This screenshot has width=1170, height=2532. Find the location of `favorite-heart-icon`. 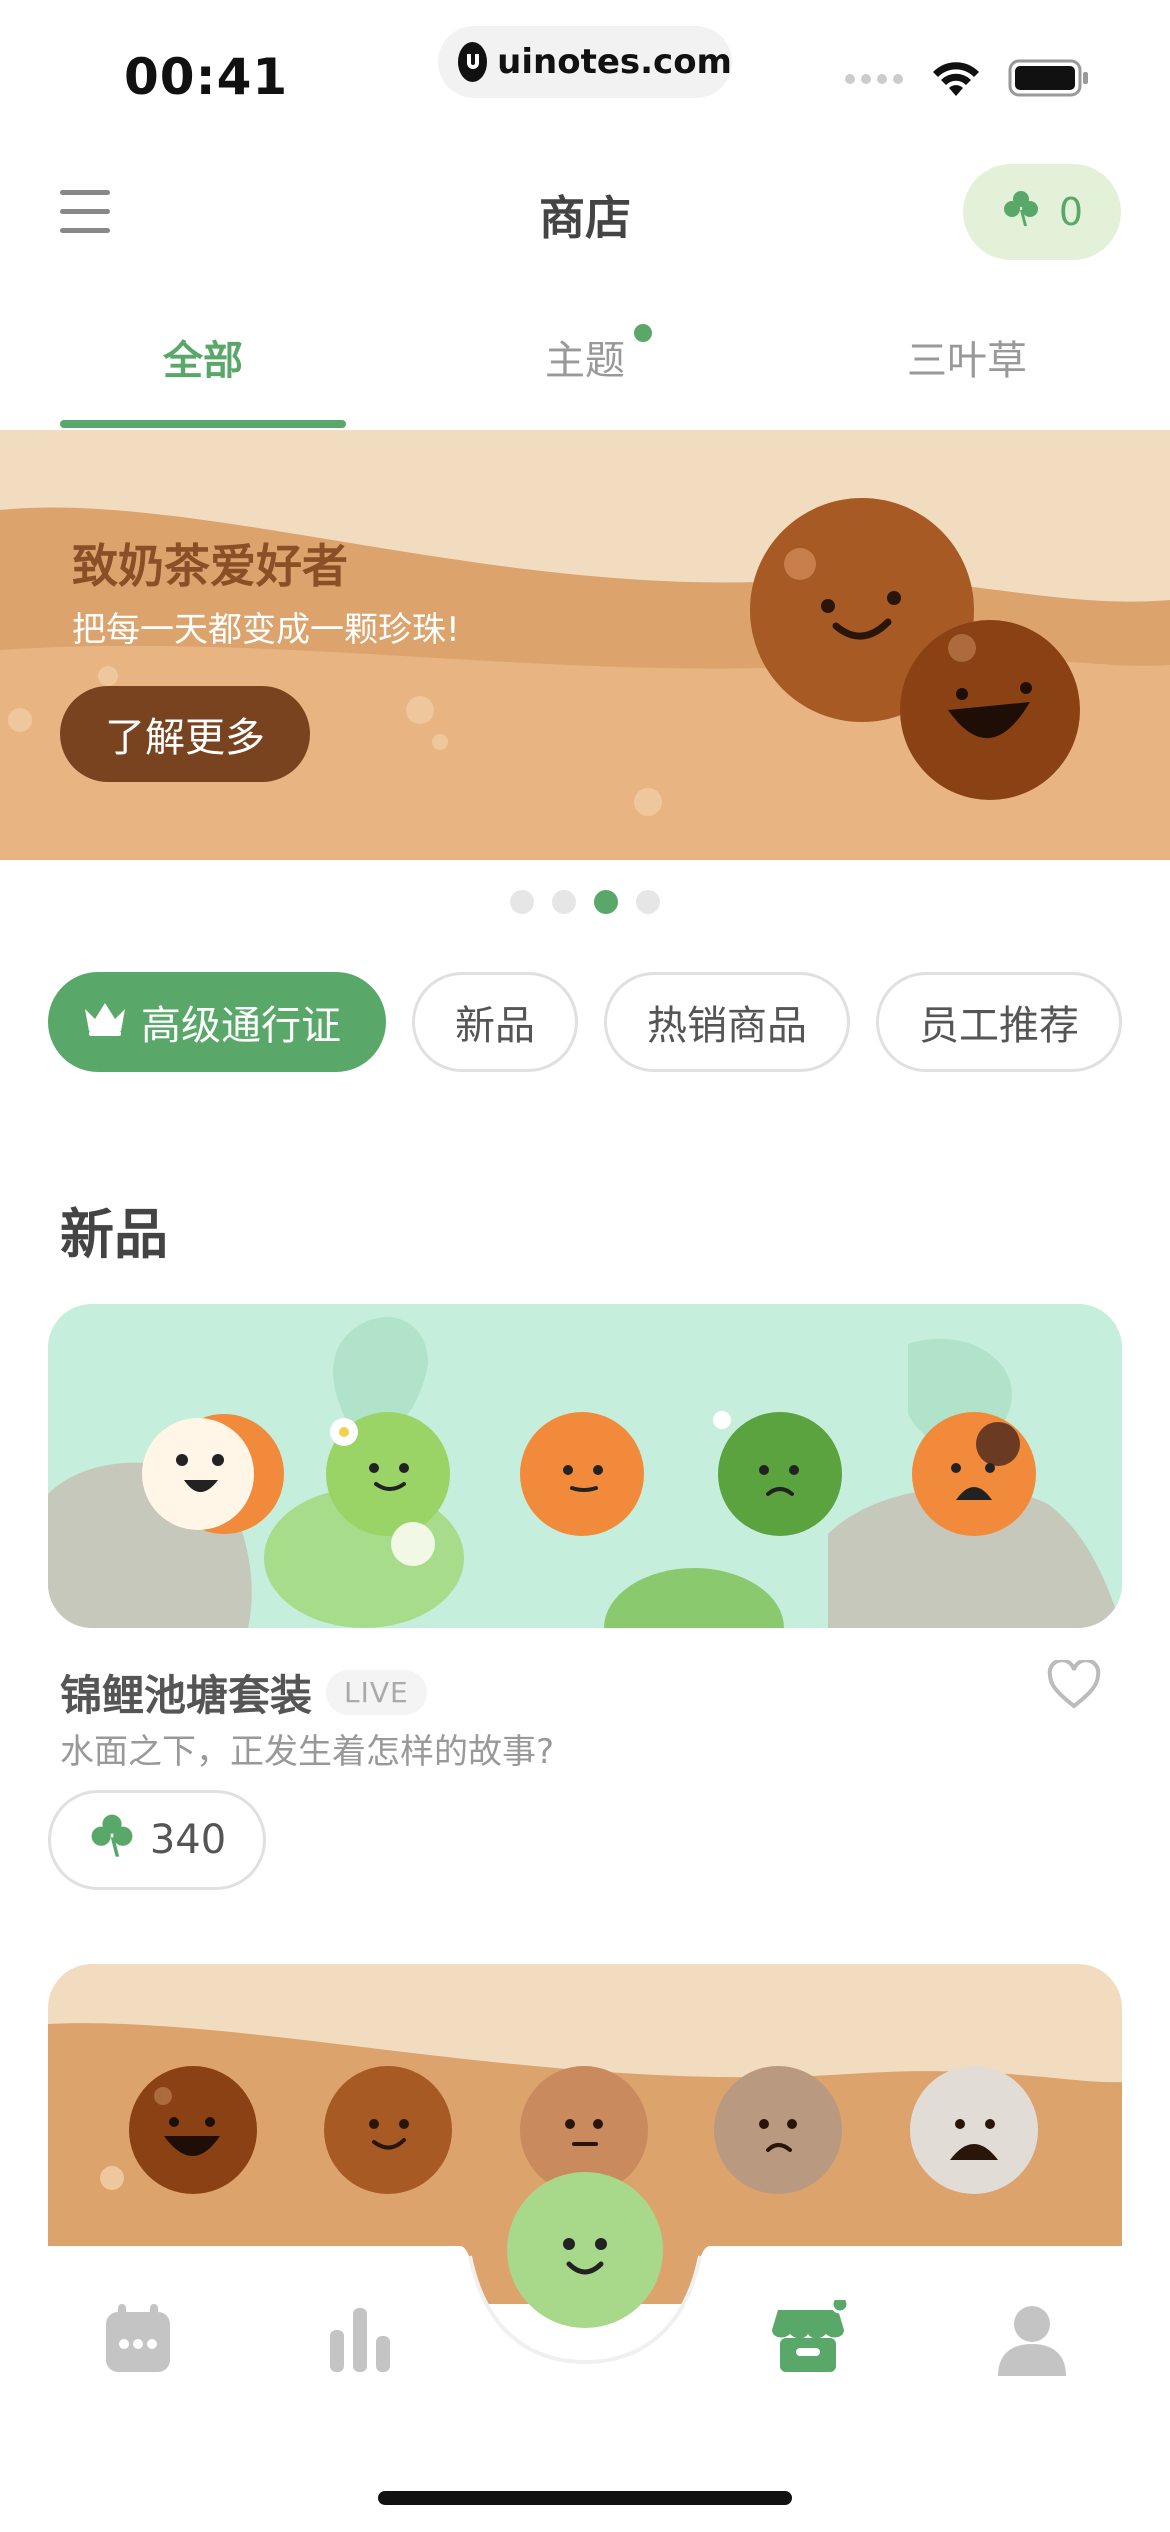

favorite-heart-icon is located at coordinates (1074, 1686).